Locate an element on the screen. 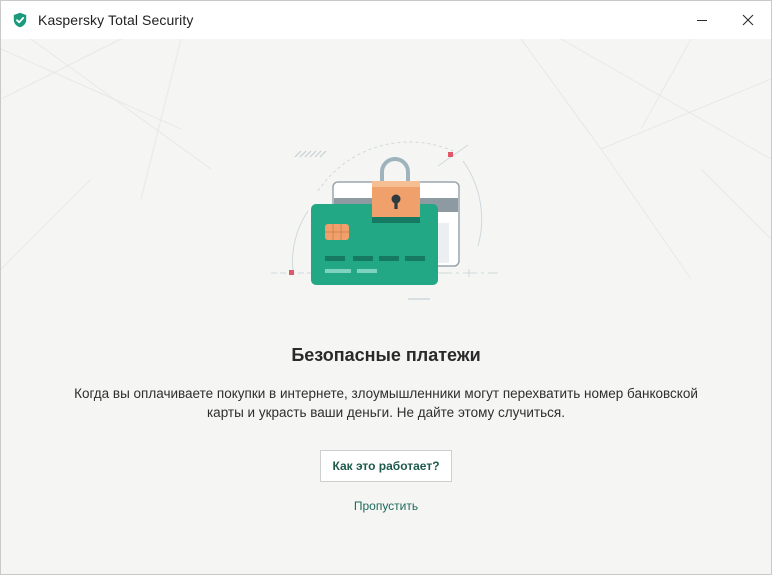 Image resolution: width=772 pixels, height=575 pixels. title-bar: Kaspersky Total Security is located at coordinates (386, 20).